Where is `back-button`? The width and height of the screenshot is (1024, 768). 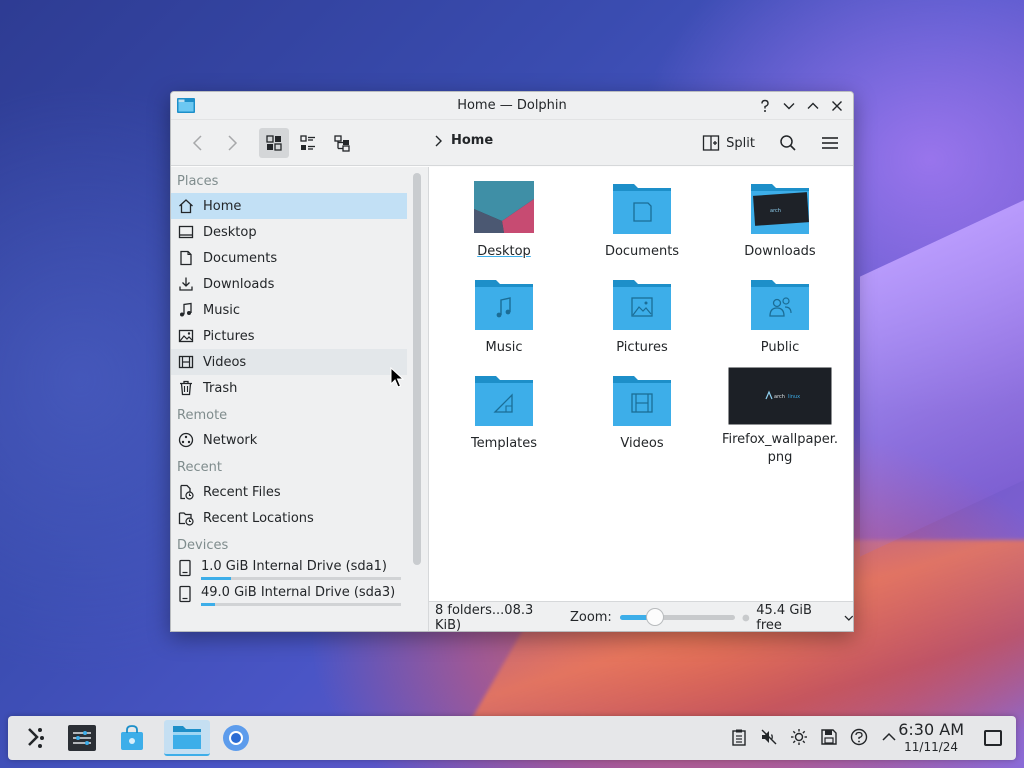
back-button is located at coordinates (198, 143).